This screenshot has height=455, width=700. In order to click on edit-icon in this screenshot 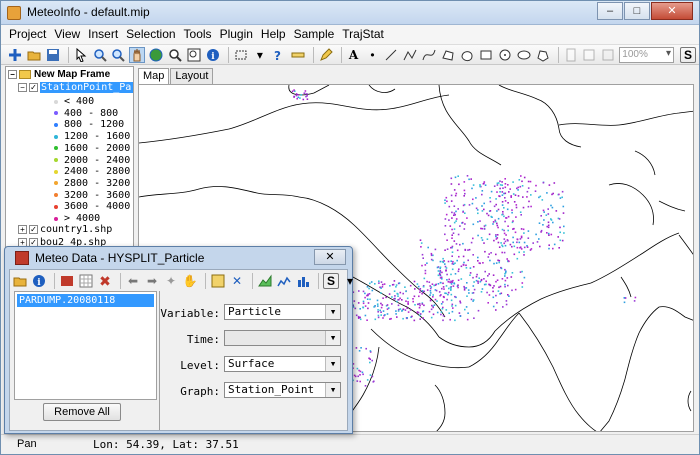, I will do `click(326, 55)`.